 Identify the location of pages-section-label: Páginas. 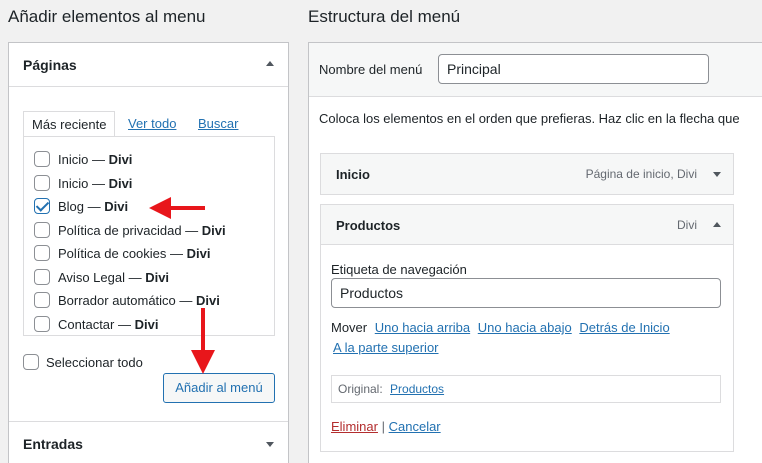
(50, 65).